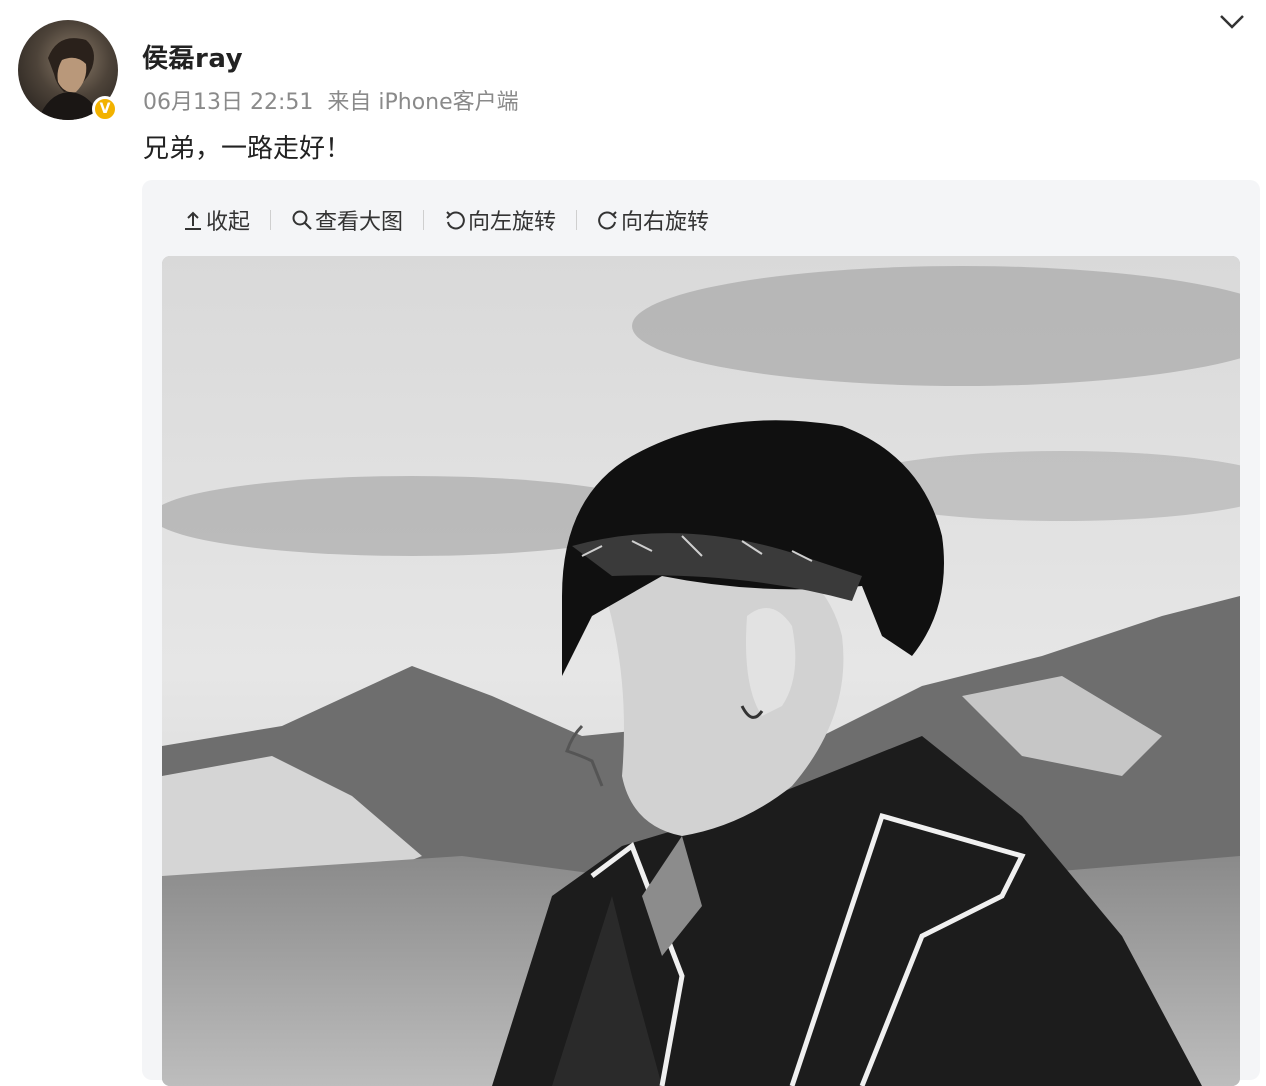 This screenshot has width=1266, height=1086. I want to click on arrow-up-icon, so click(193, 220).